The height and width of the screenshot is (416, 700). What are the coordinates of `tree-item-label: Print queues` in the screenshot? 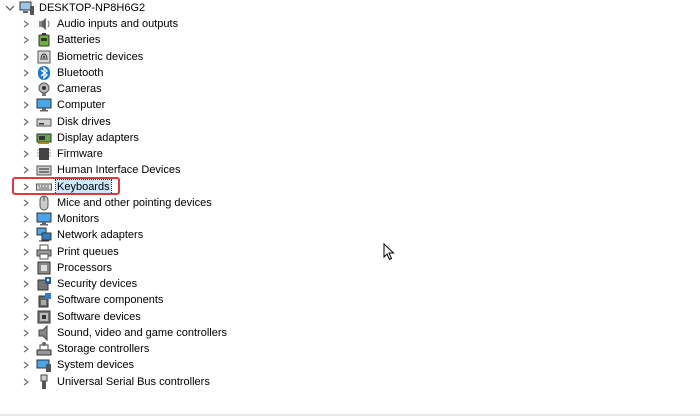 It's located at (88, 252).